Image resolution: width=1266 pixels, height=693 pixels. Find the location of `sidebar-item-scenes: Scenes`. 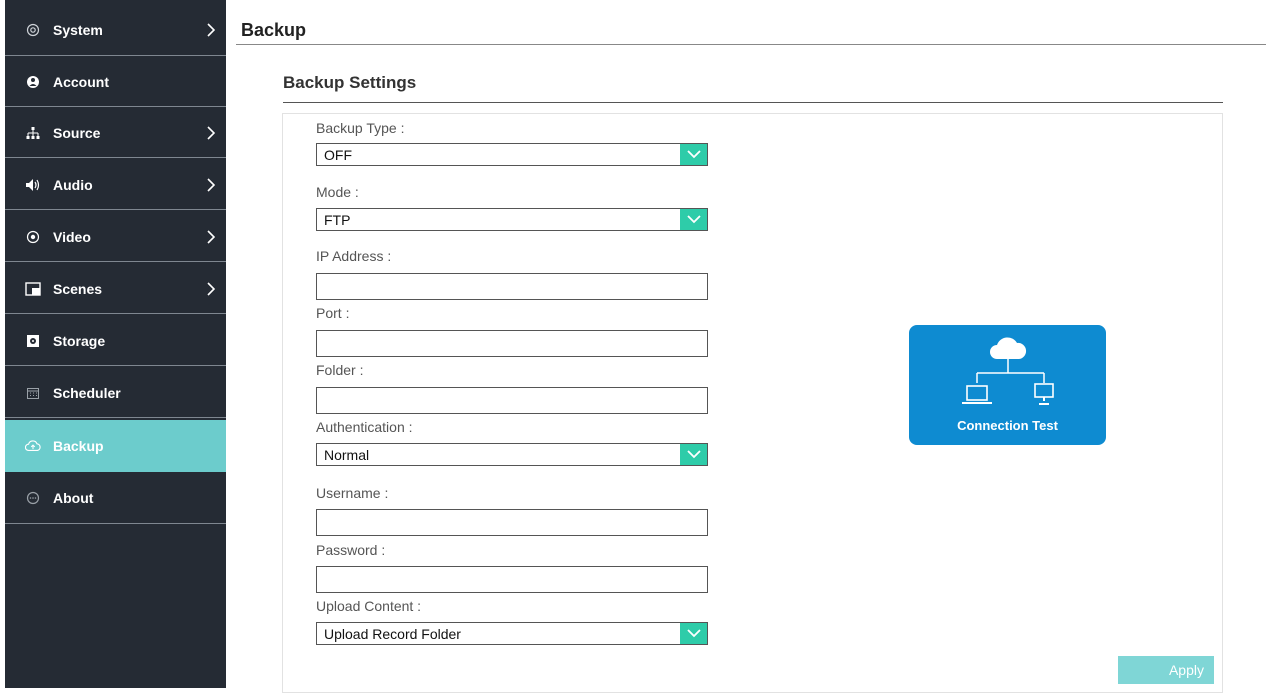

sidebar-item-scenes: Scenes is located at coordinates (115, 289).